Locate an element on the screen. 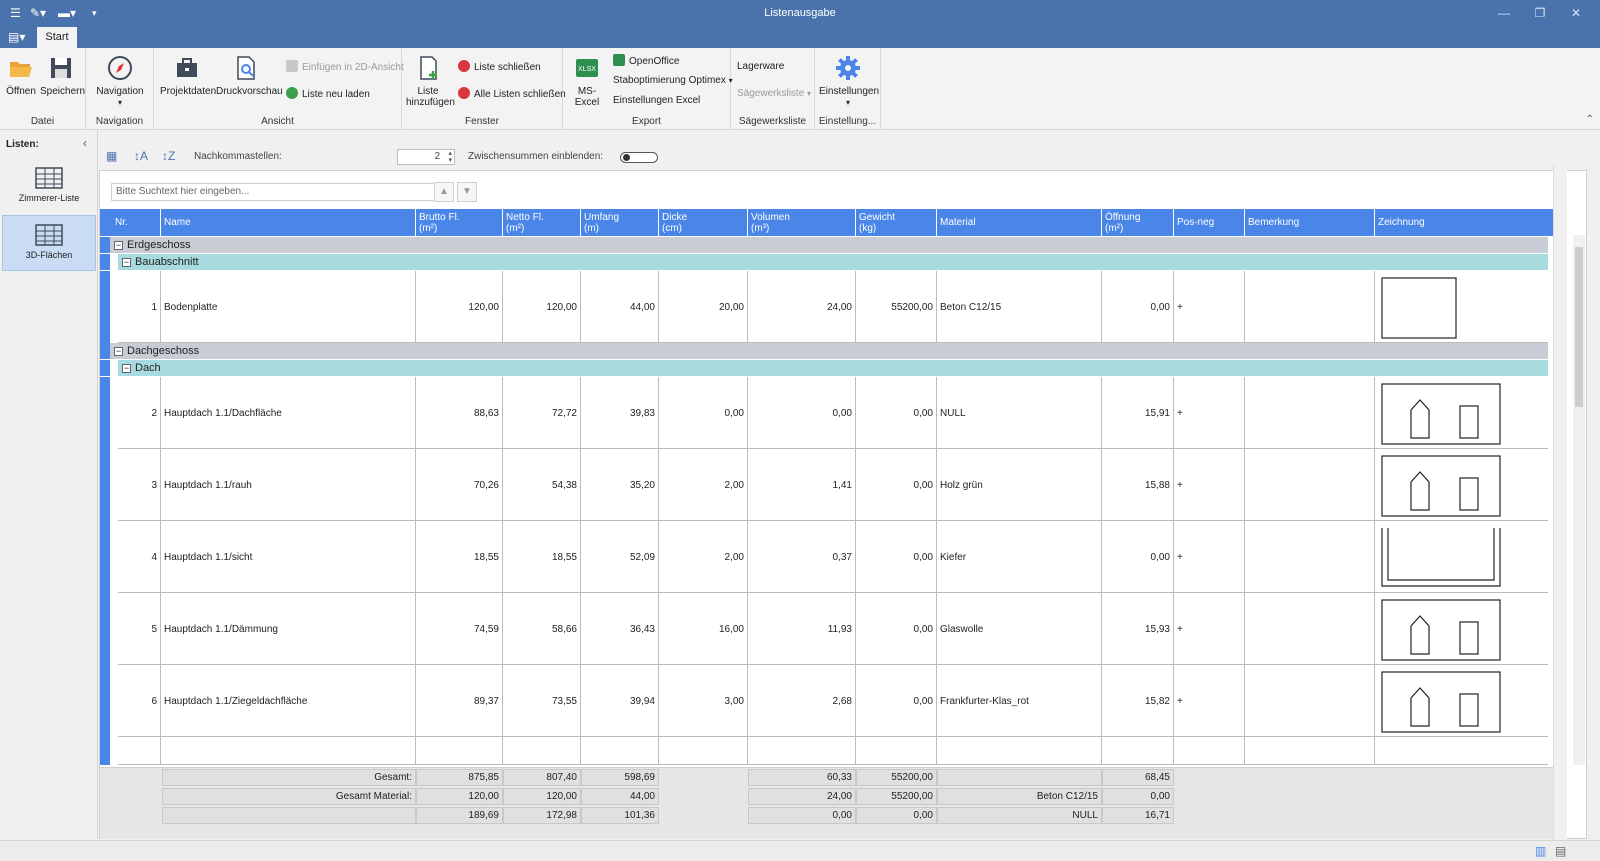 The width and height of the screenshot is (1600, 861). tab-start: Start is located at coordinates (57, 37).